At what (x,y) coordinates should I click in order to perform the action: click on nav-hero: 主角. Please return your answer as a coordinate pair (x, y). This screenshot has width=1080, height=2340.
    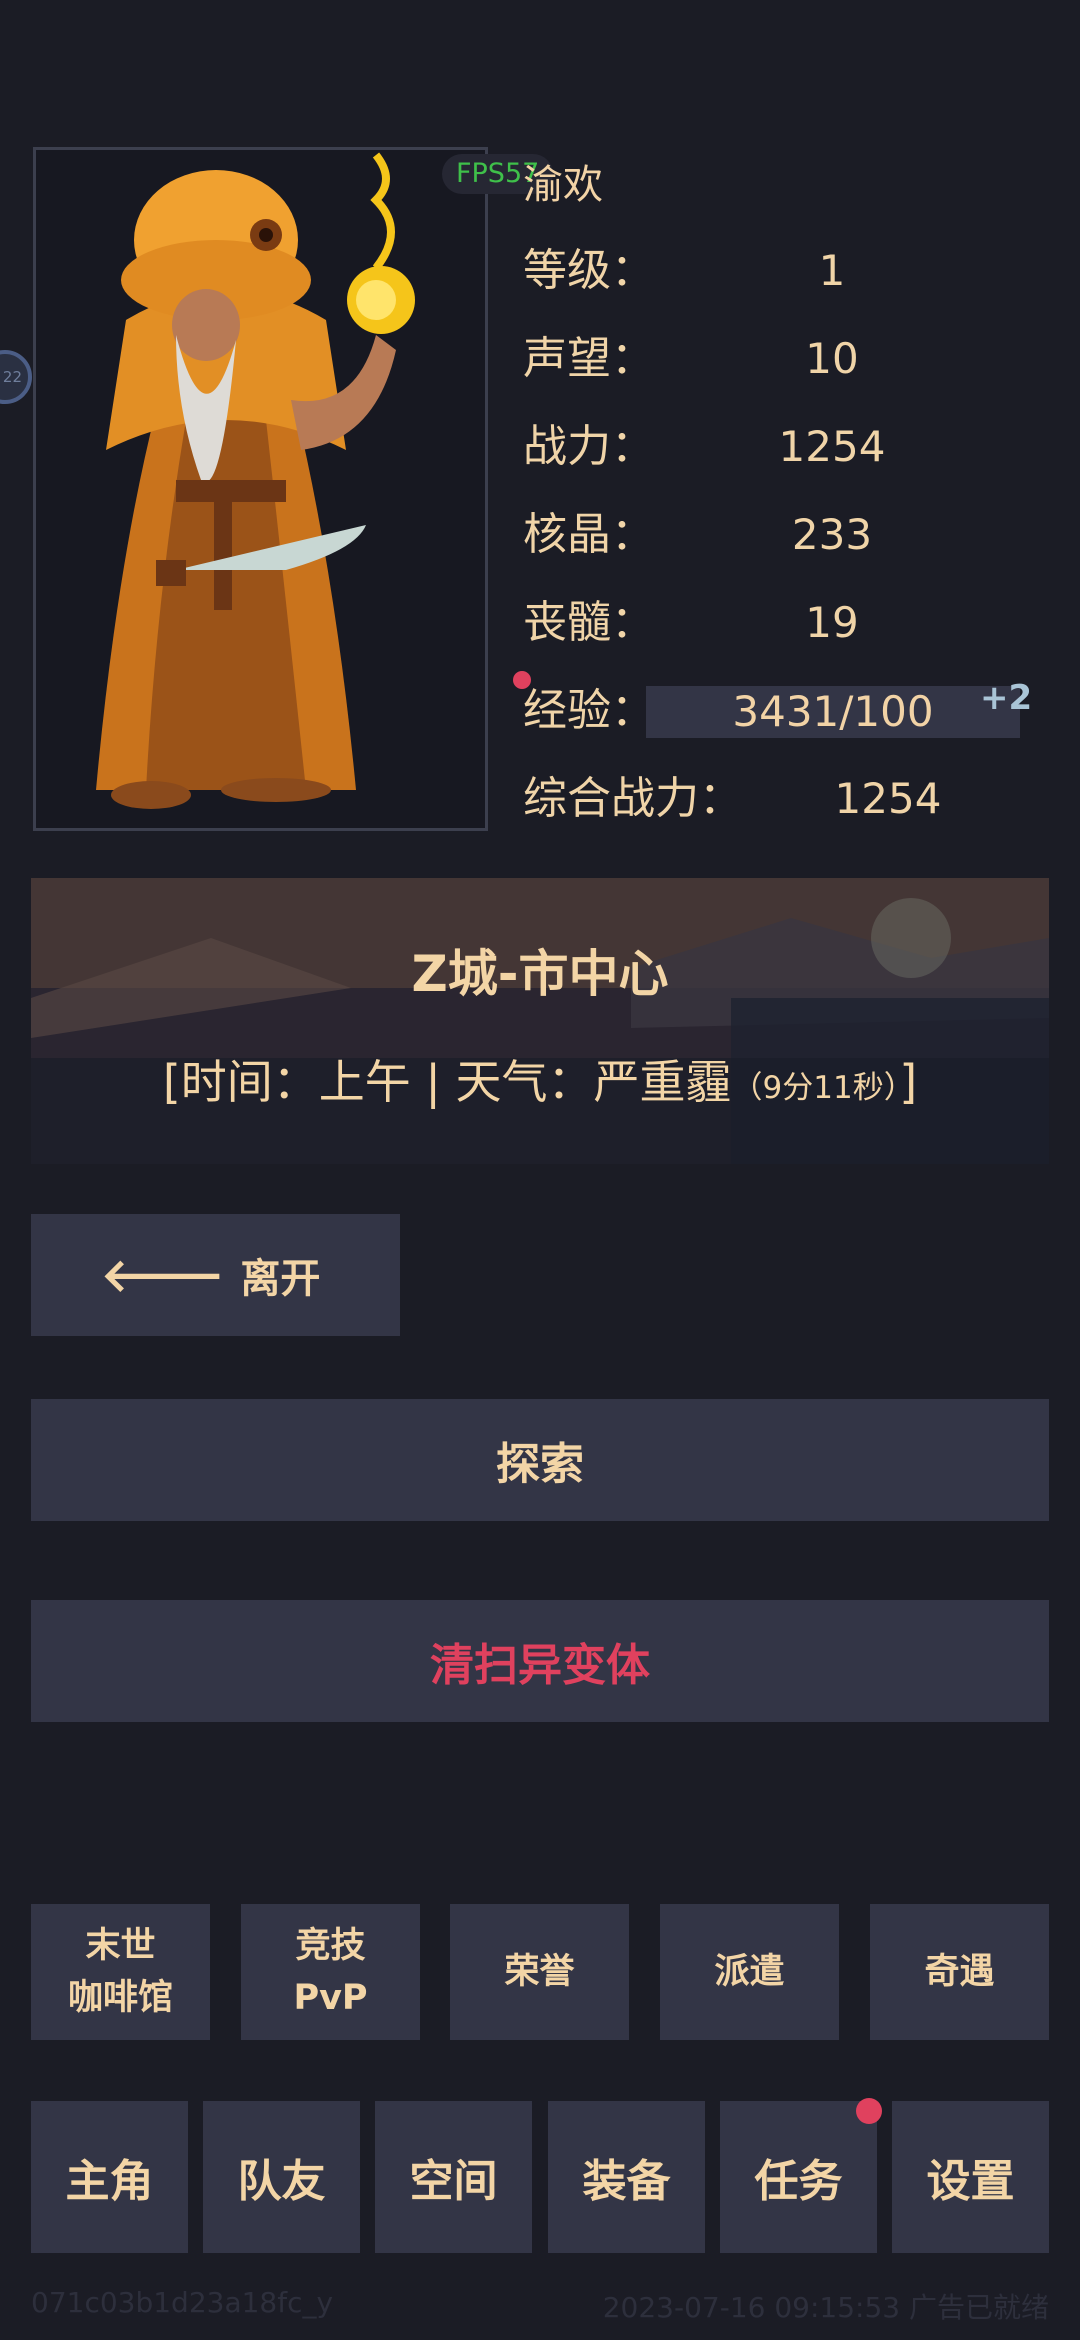
    Looking at the image, I should click on (109, 2177).